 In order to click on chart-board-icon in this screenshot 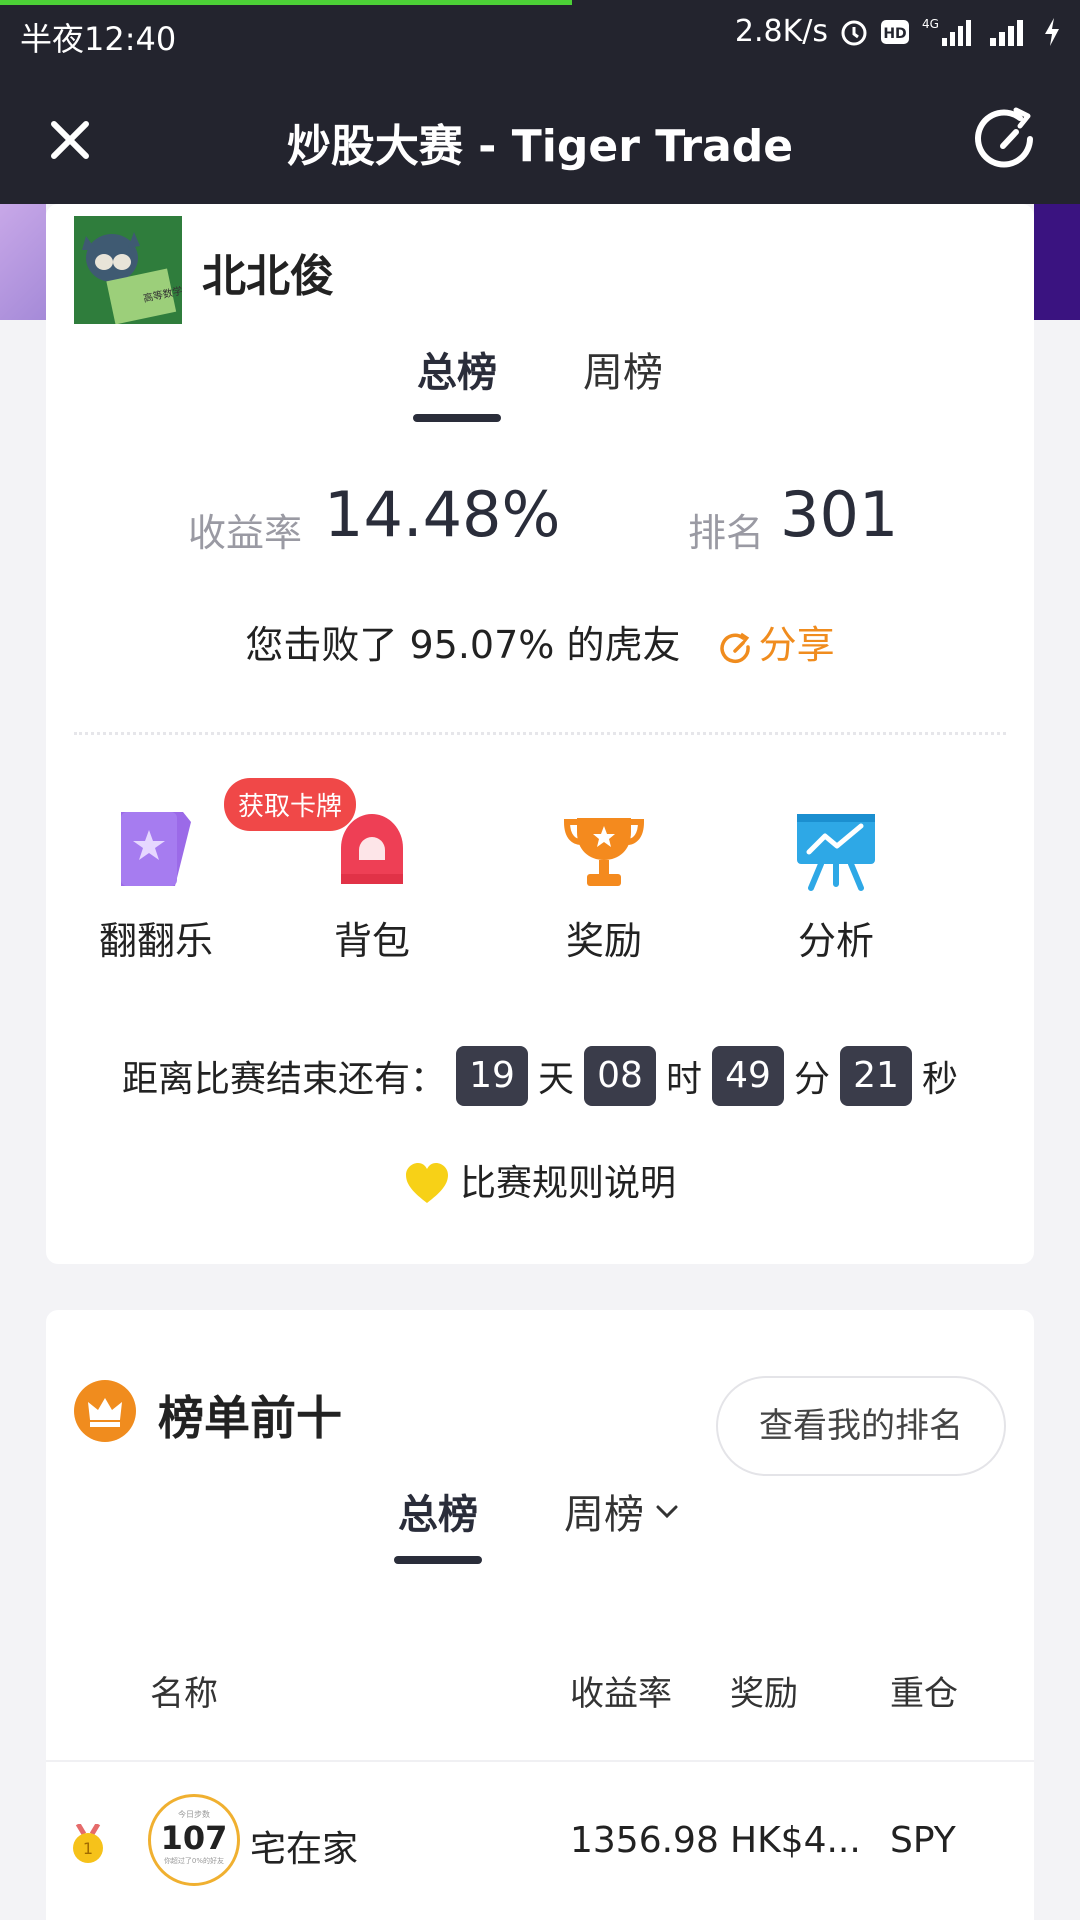, I will do `click(836, 849)`.